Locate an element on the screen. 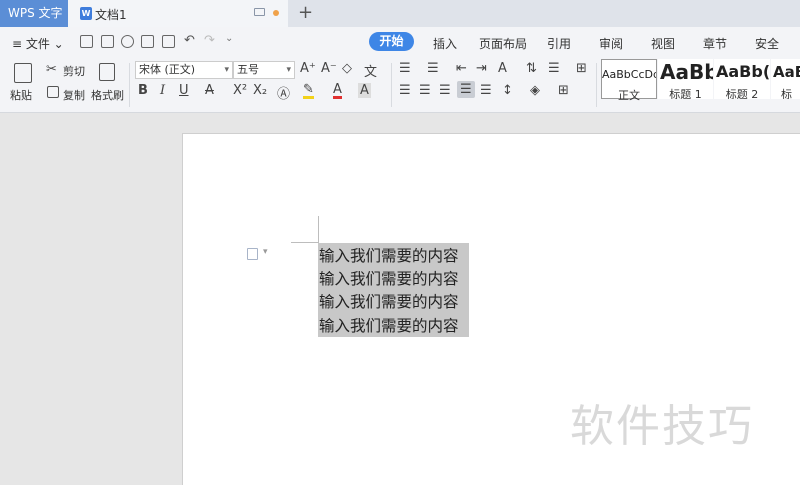 The height and width of the screenshot is (485, 800). font-name-select: 宋体 (正文) is located at coordinates (184, 70).